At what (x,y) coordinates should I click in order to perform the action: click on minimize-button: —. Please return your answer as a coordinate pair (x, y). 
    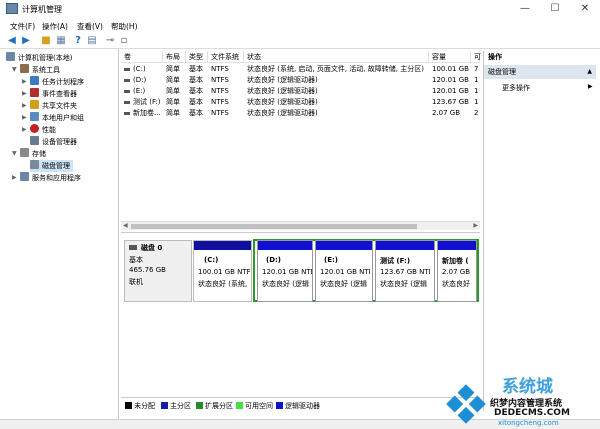
    Looking at the image, I should click on (525, 9).